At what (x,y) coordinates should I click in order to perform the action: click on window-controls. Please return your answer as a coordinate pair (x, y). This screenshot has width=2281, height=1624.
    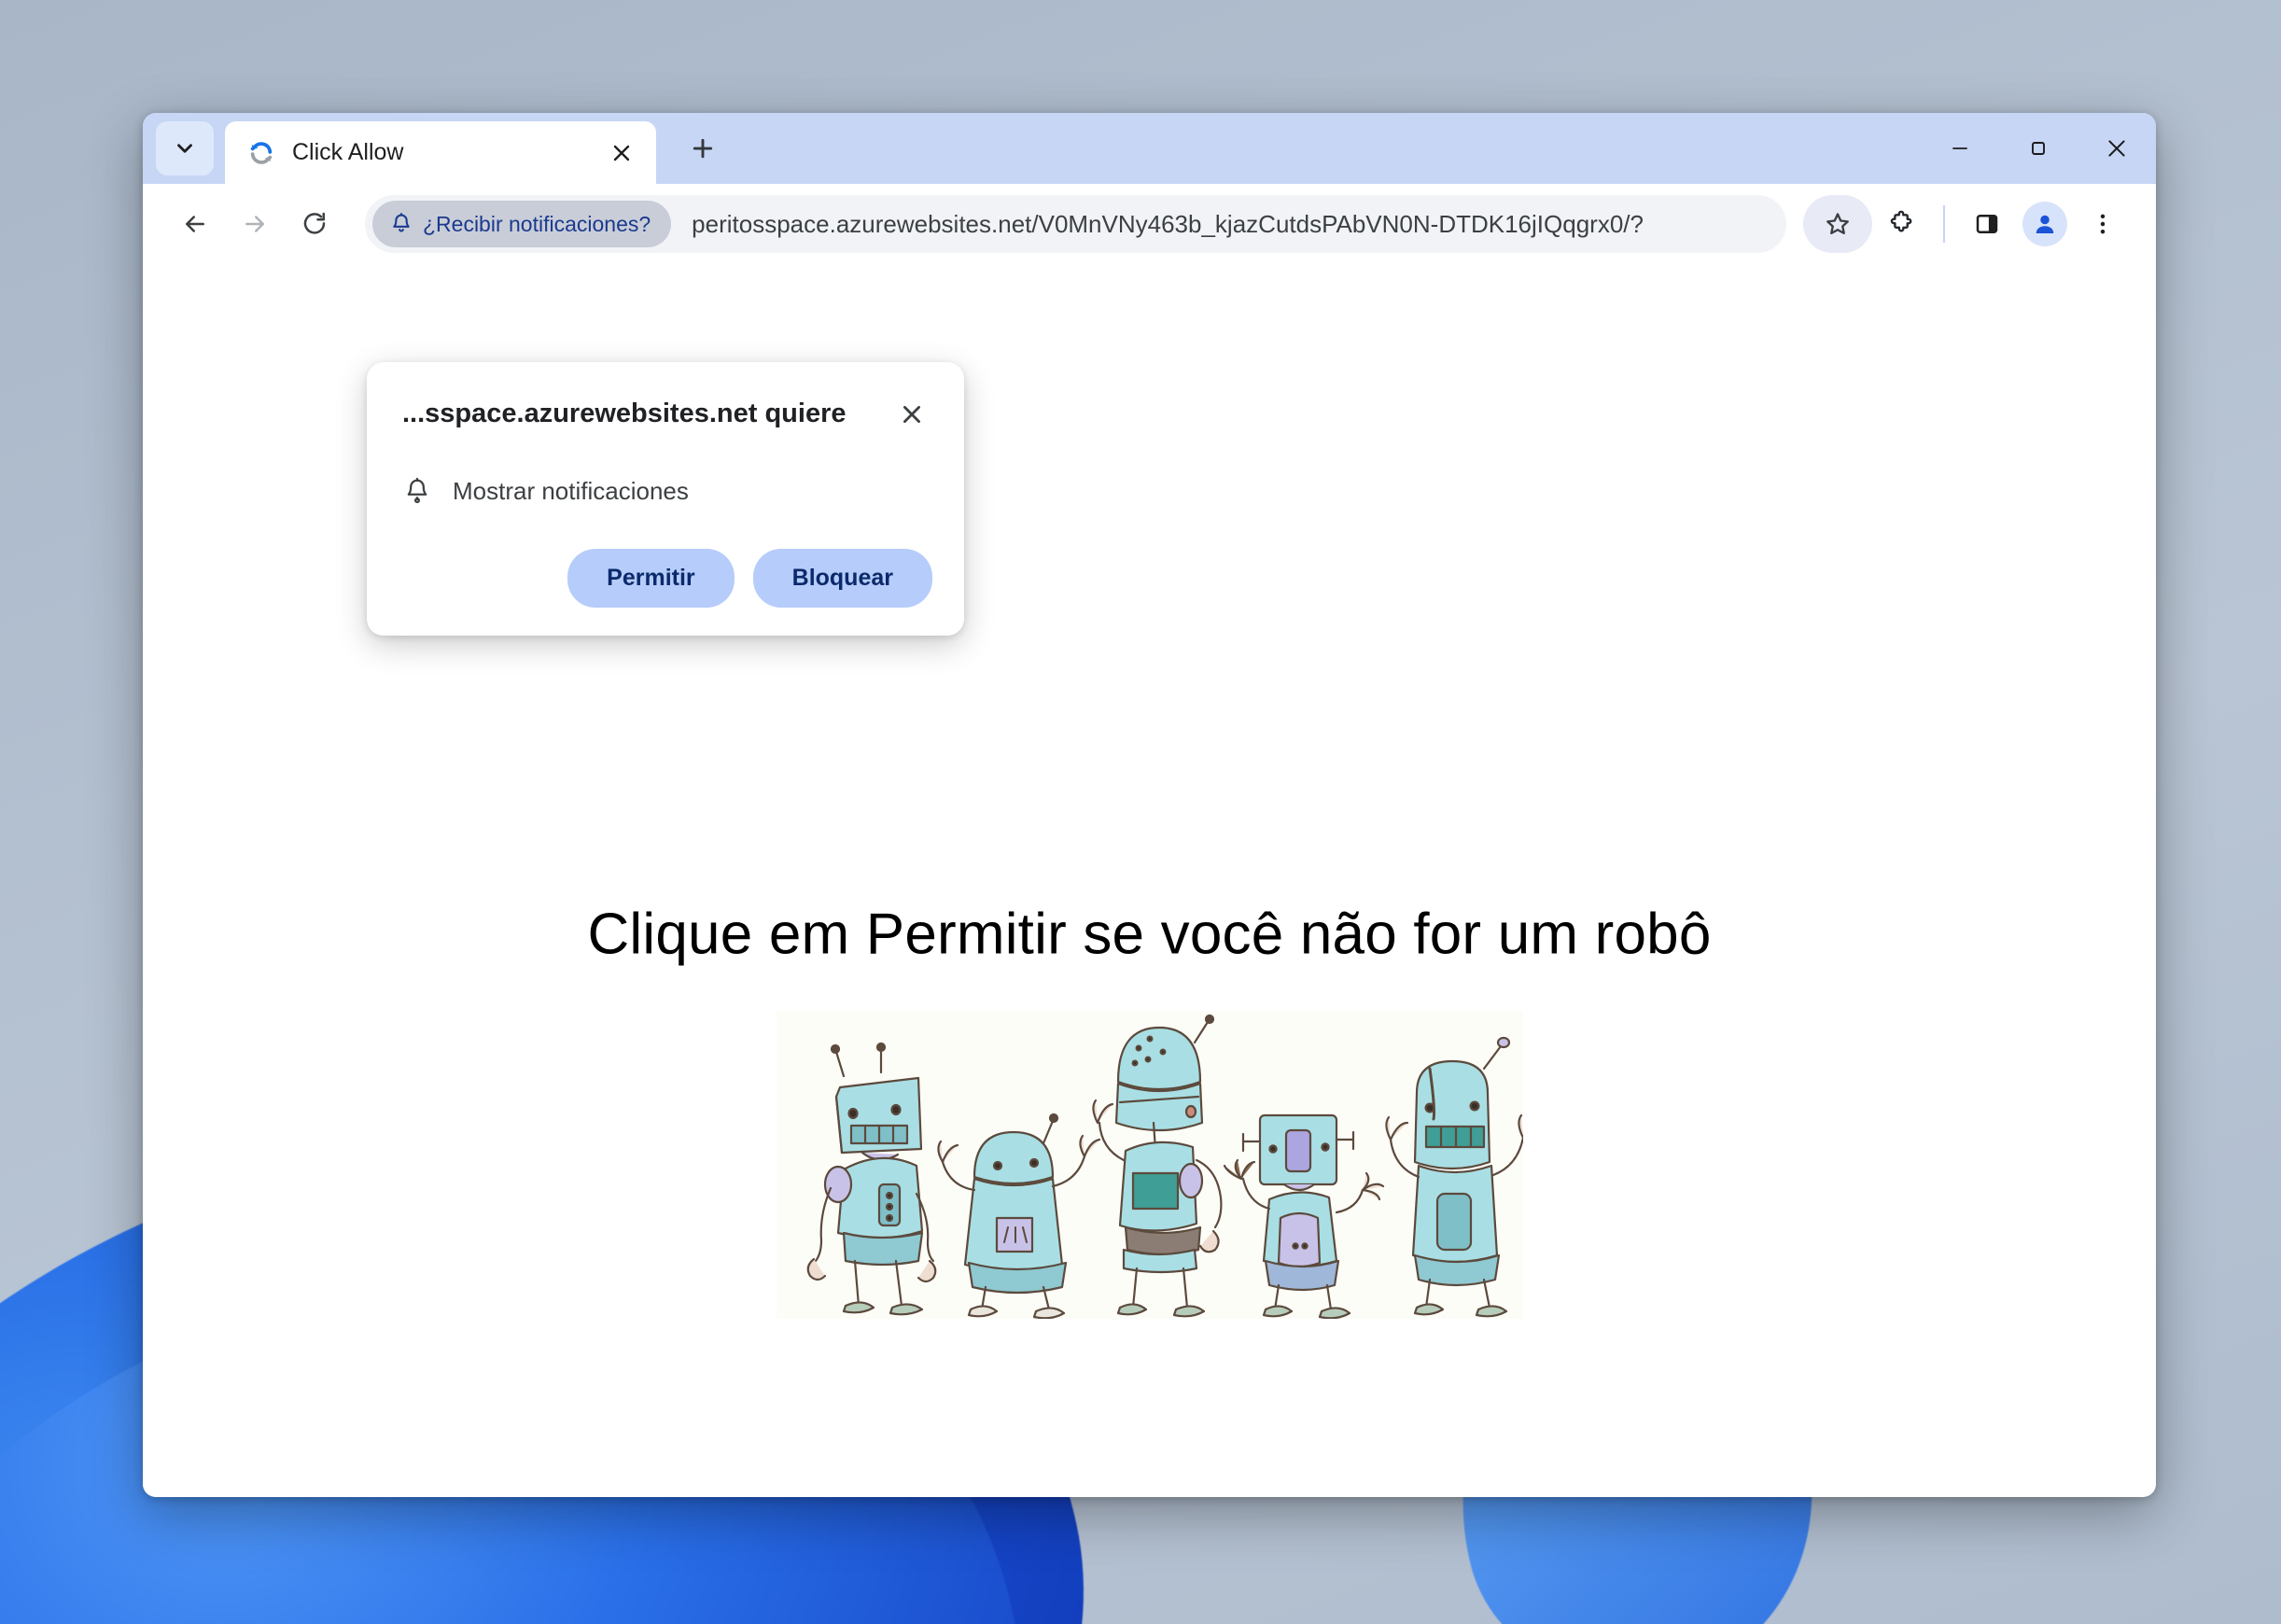
    Looking at the image, I should click on (2038, 148).